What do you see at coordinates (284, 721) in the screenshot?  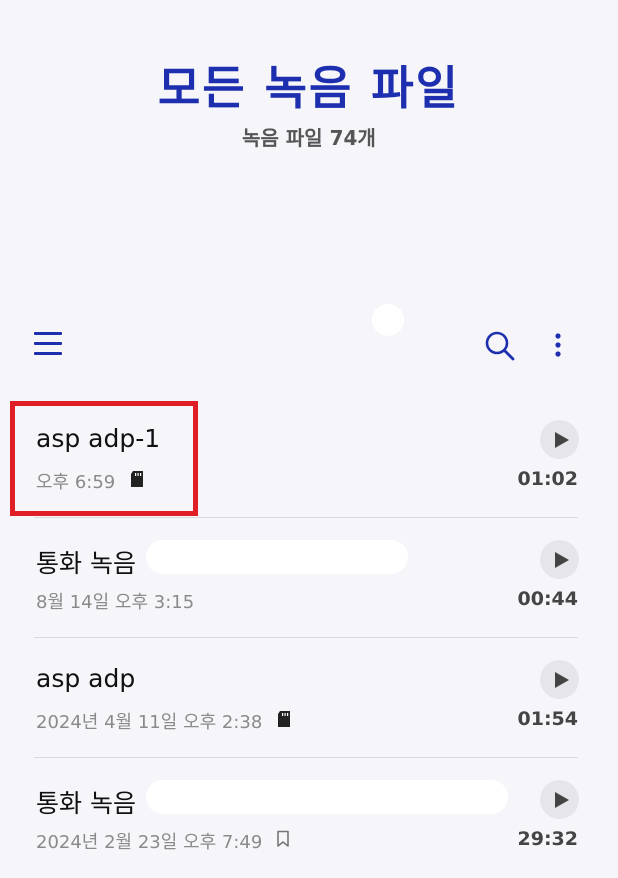 I see `sd-card-icon` at bounding box center [284, 721].